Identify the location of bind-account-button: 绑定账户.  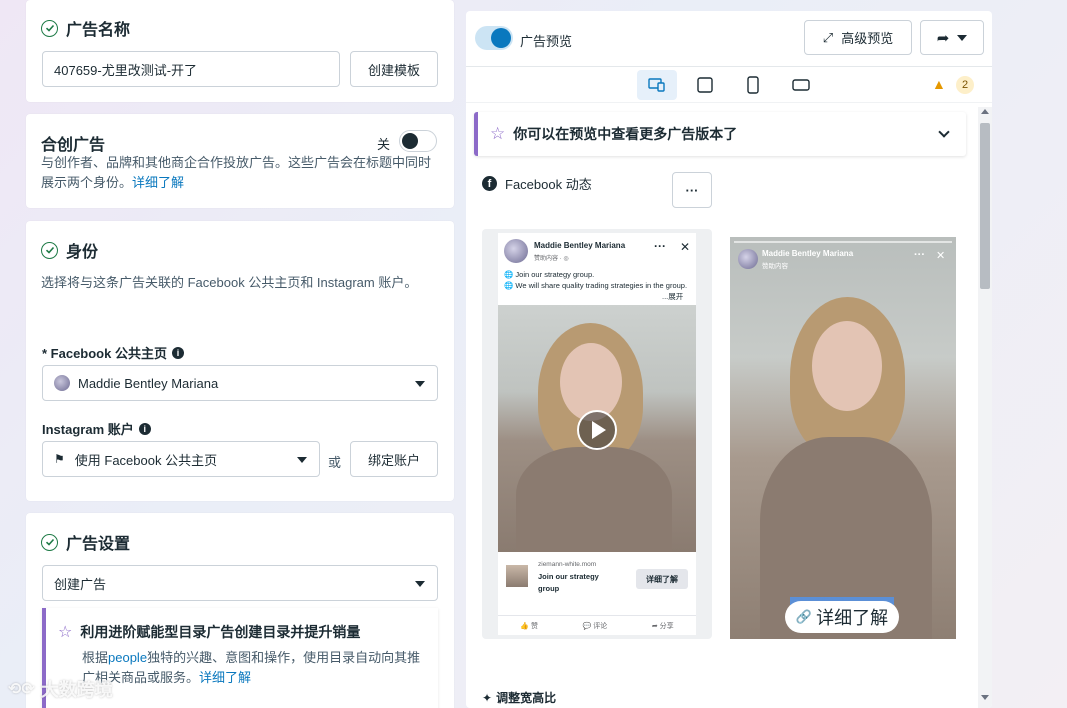
(394, 459).